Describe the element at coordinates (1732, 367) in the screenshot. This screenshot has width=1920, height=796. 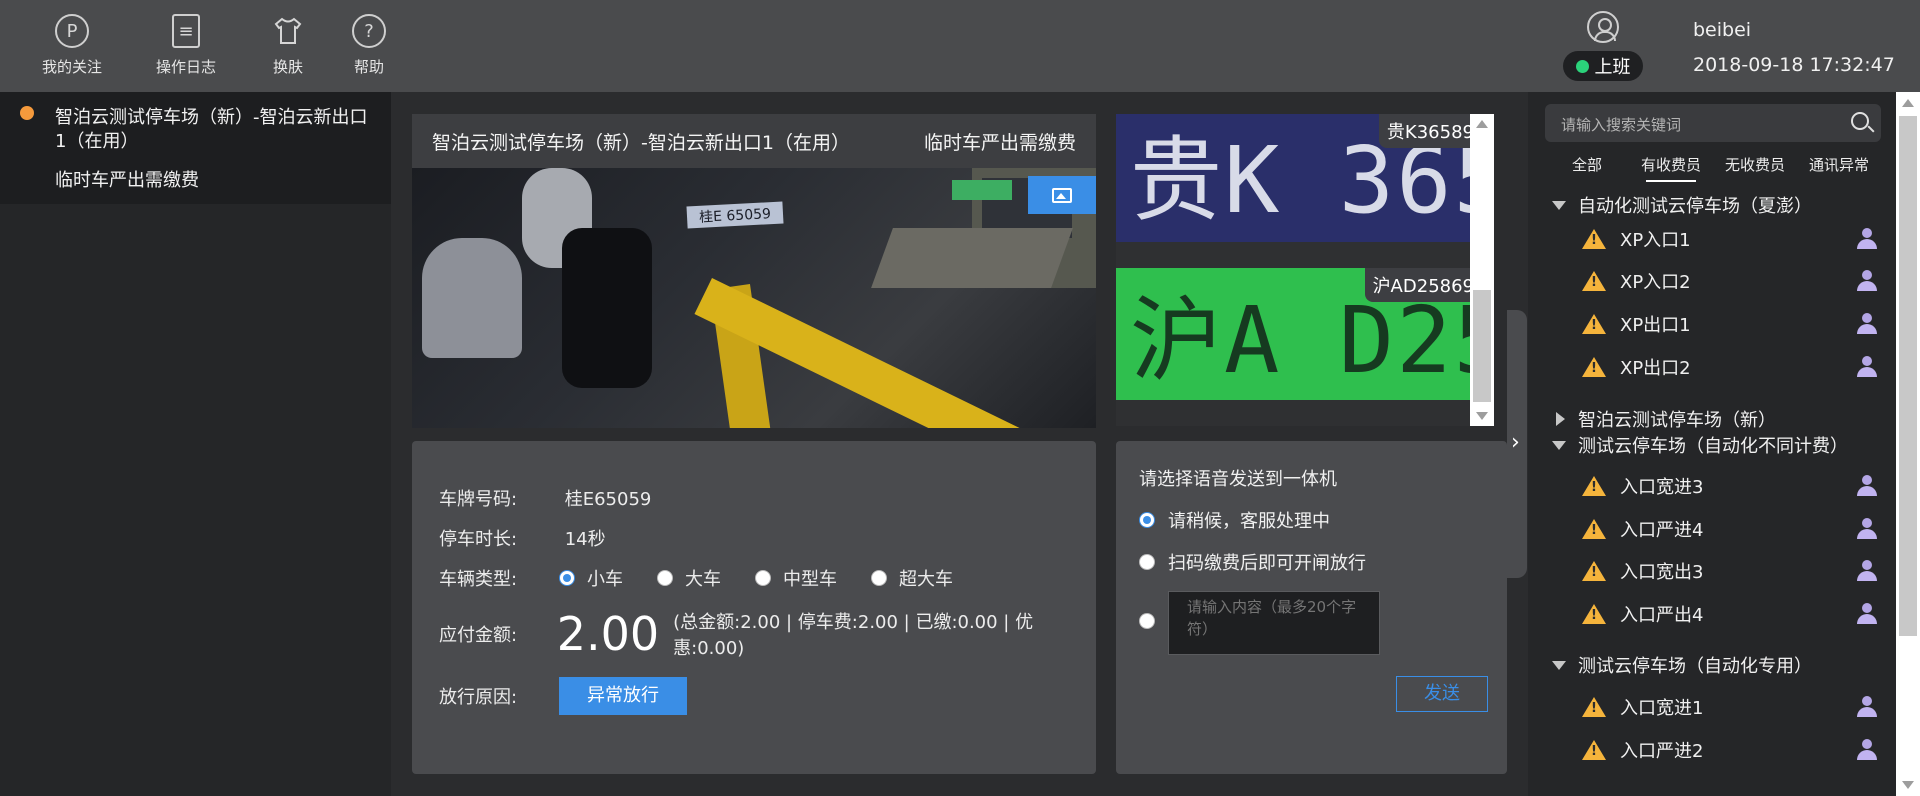
I see `tree-lane: XP出口2` at that location.